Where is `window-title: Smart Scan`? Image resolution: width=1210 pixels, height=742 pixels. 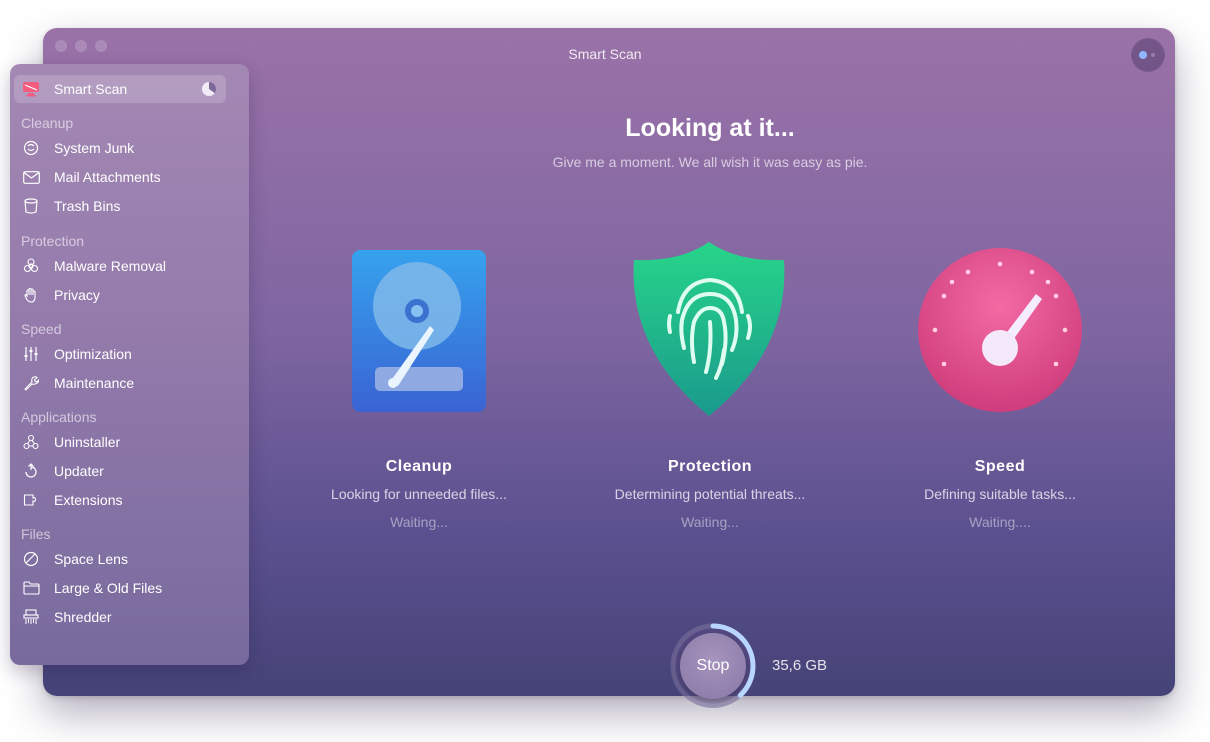 window-title: Smart Scan is located at coordinates (605, 54).